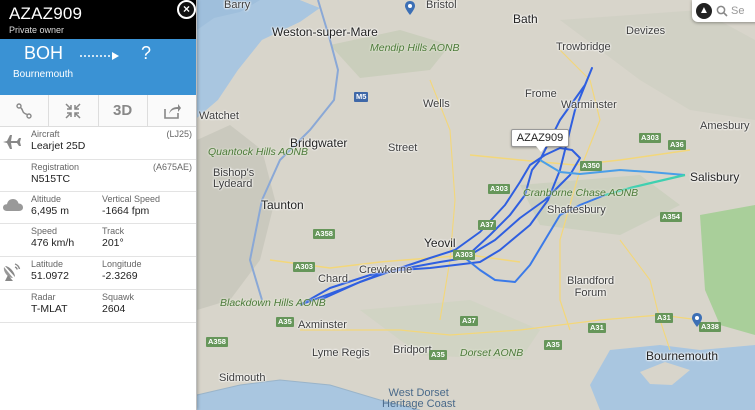  Describe the element at coordinates (120, 276) in the screenshot. I see `longitude-value: -2.3269` at that location.